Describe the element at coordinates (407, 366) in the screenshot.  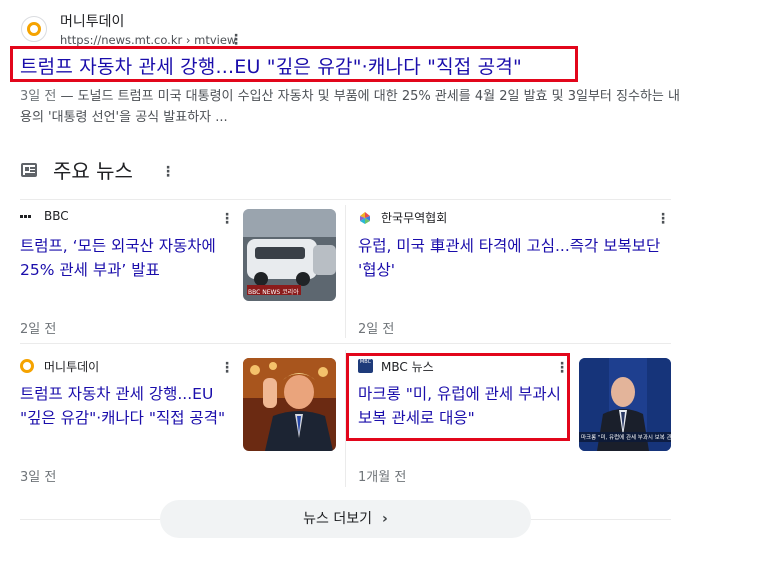
I see `card-source: MBC 뉴스` at that location.